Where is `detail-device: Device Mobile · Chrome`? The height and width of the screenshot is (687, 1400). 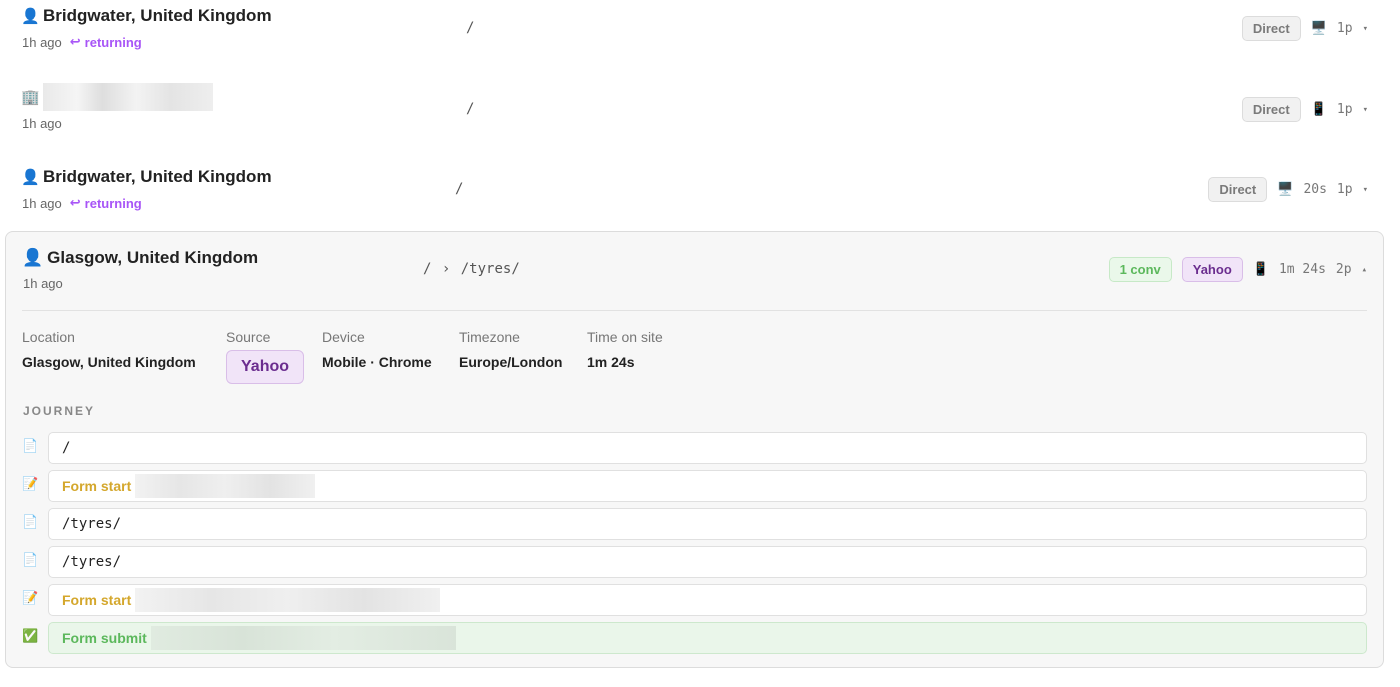 detail-device: Device Mobile · Chrome is located at coordinates (377, 349).